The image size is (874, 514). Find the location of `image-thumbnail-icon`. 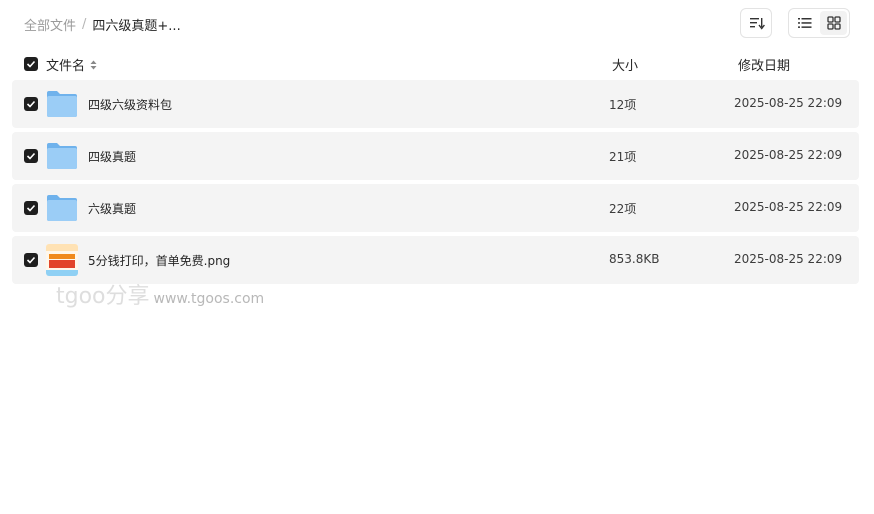

image-thumbnail-icon is located at coordinates (62, 260).